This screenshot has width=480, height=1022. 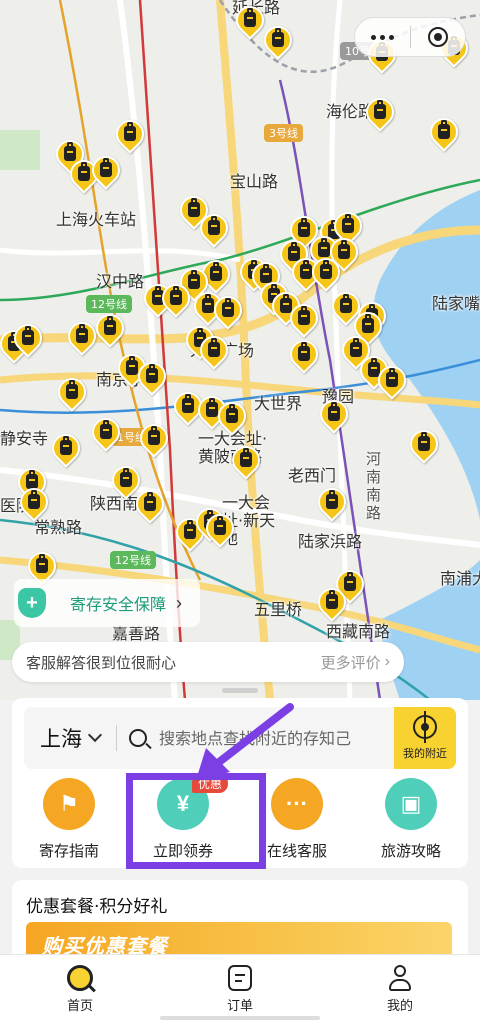 What do you see at coordinates (118, 604) in the screenshot?
I see `security-banner-label: 寄存安全保障` at bounding box center [118, 604].